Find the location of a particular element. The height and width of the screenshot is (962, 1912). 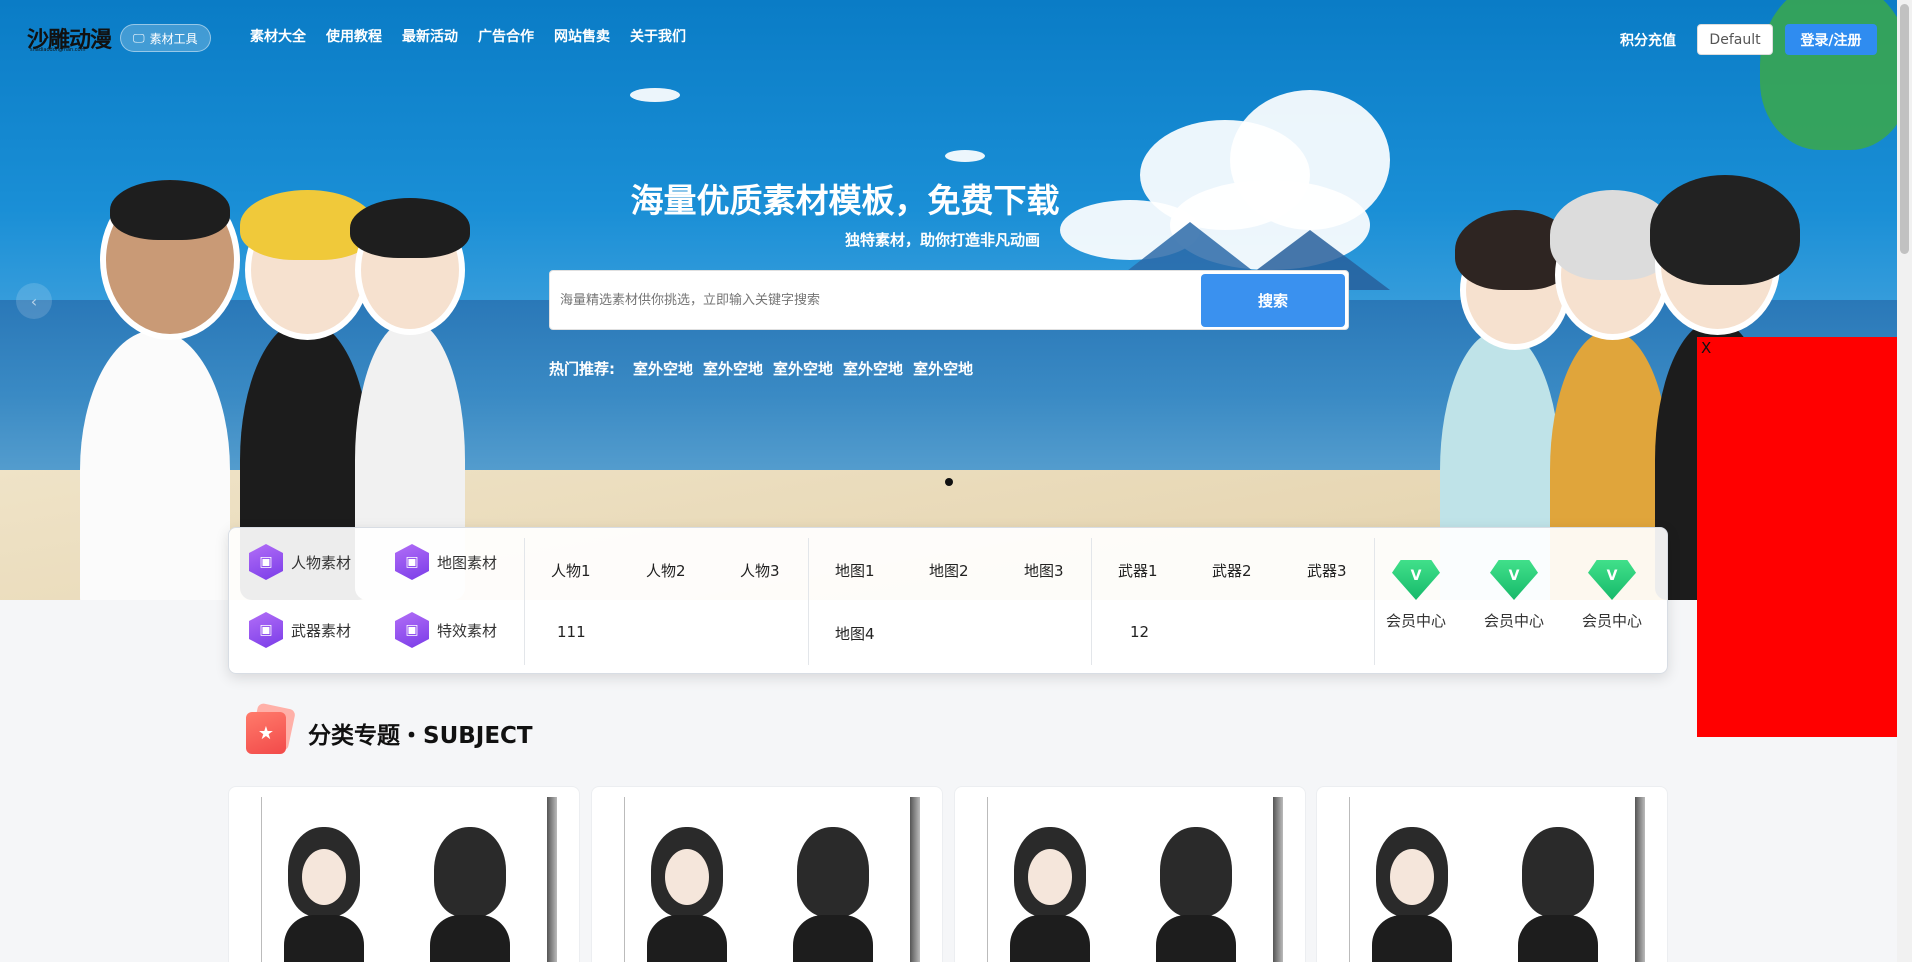

material-tool-button: 🖵 素材工具 is located at coordinates (165, 38).